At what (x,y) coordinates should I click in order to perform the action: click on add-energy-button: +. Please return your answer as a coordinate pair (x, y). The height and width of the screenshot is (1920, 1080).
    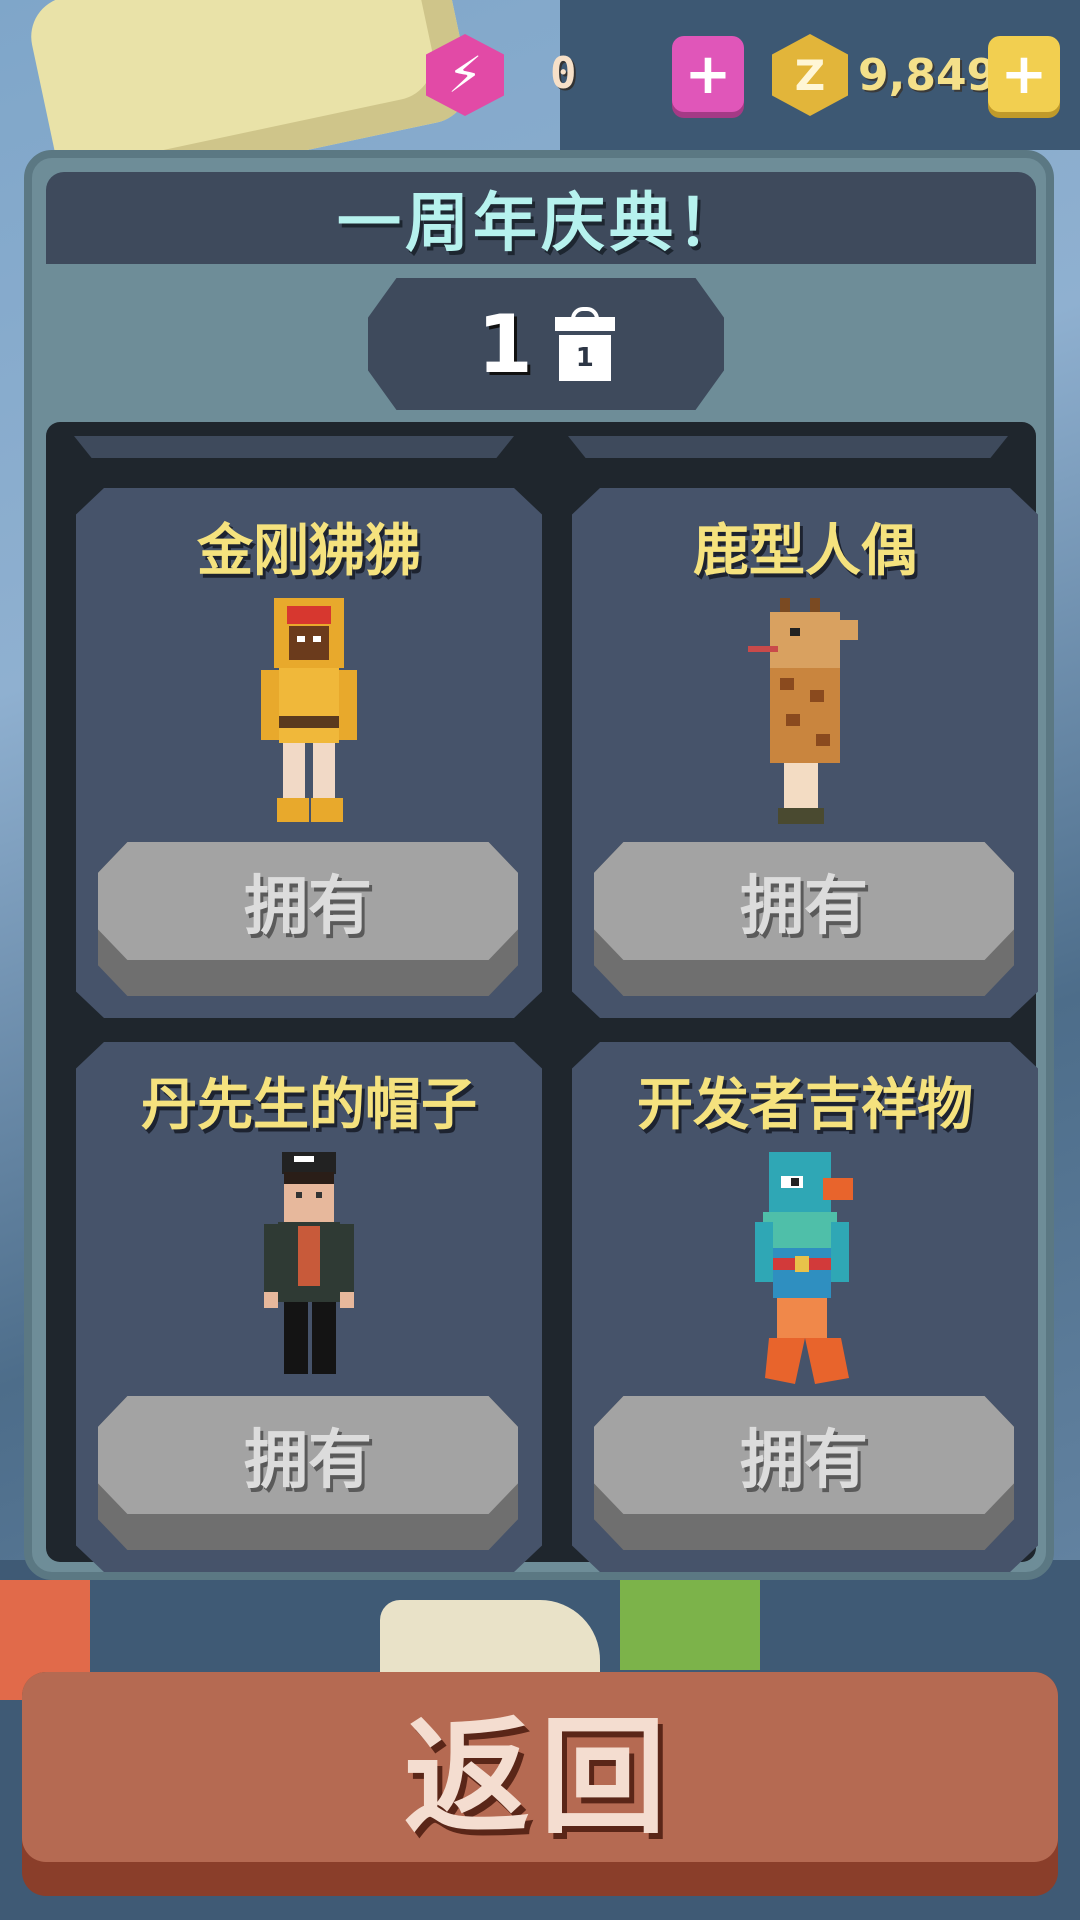
    Looking at the image, I should click on (708, 74).